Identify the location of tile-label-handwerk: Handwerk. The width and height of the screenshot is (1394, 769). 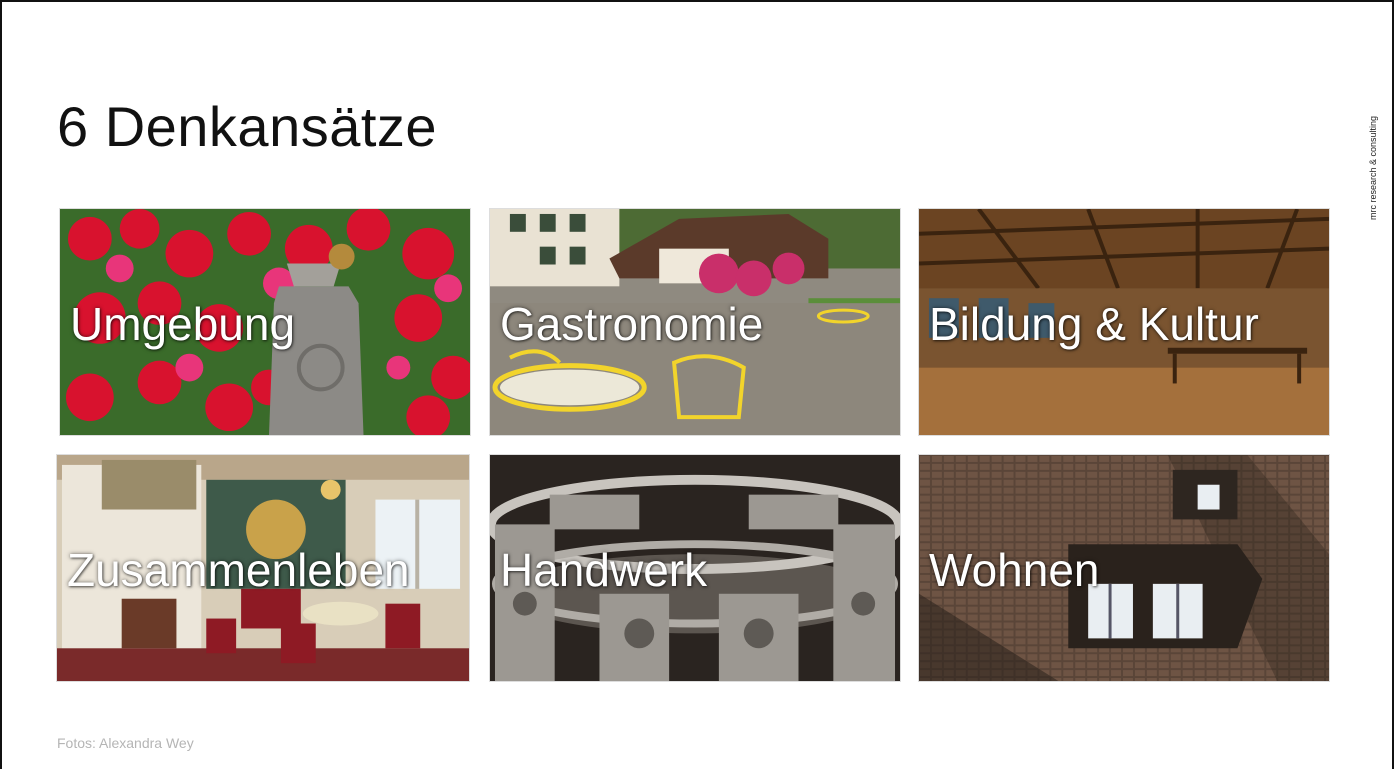
(604, 570).